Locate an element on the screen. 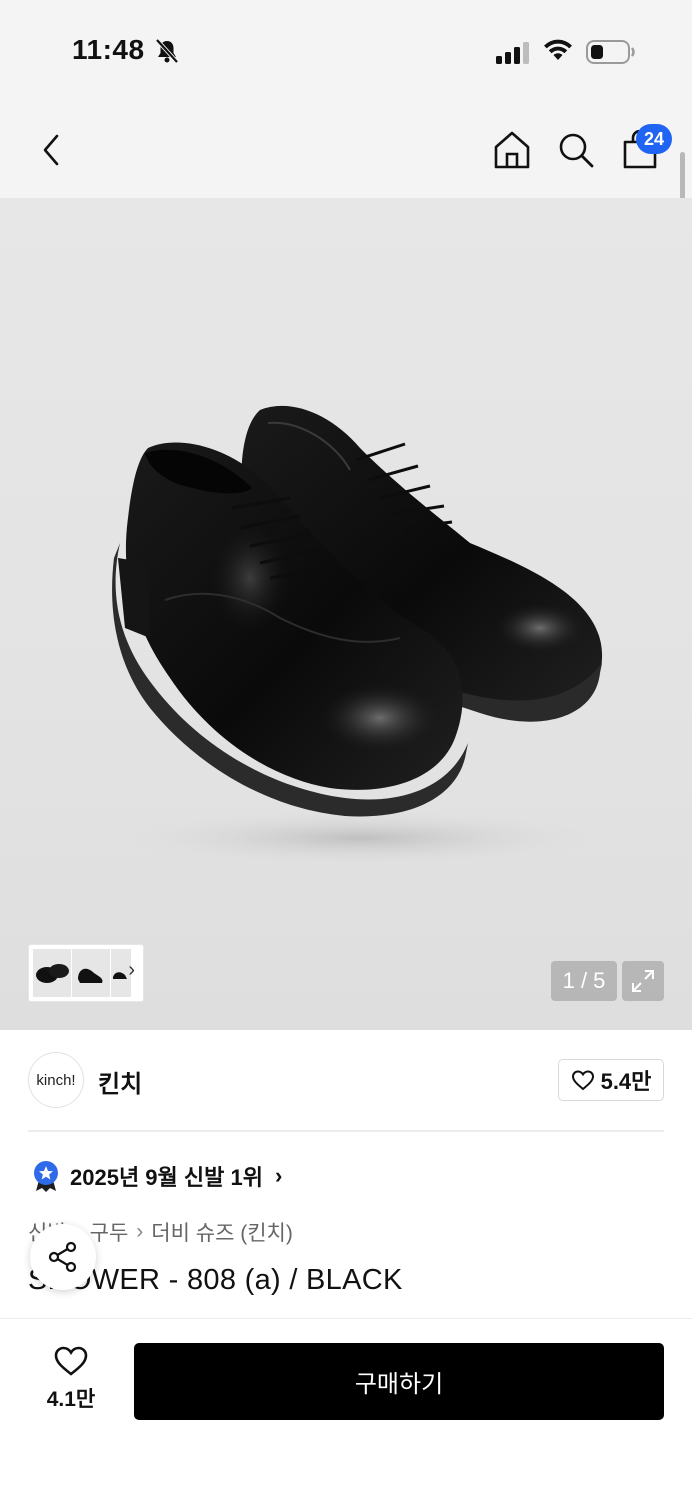 This screenshot has width=692, height=1500. thumbnail-strip: › is located at coordinates (86, 973).